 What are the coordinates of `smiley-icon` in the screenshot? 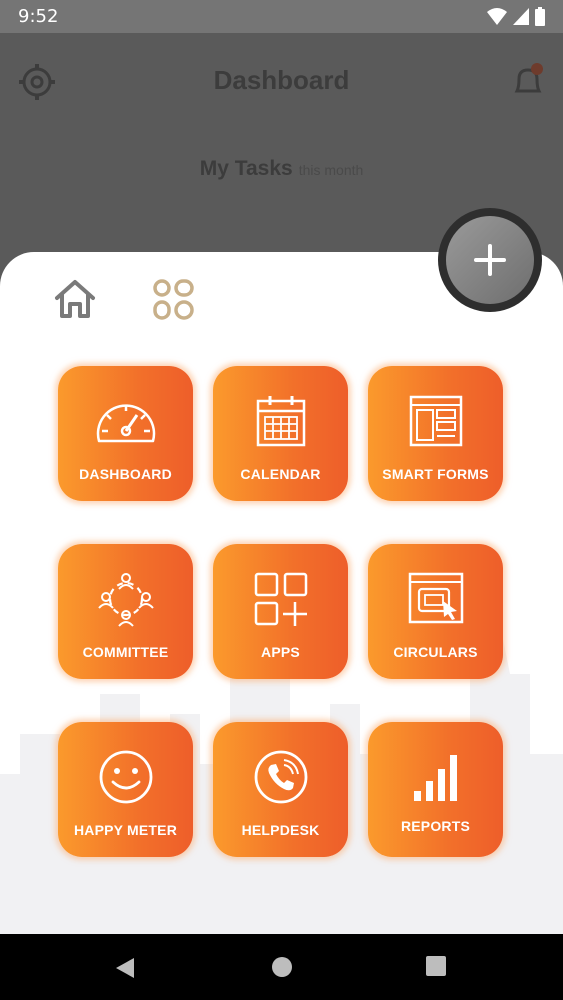 It's located at (125, 777).